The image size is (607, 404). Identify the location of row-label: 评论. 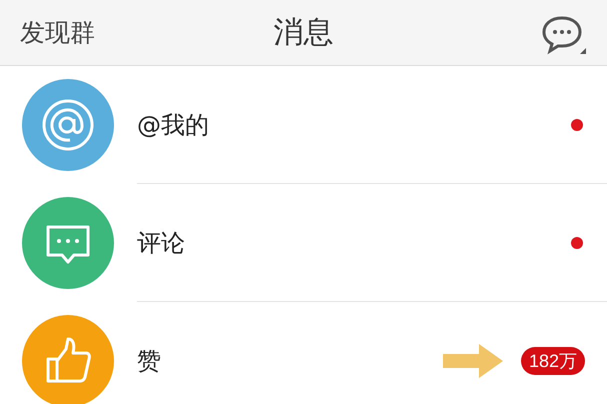
(161, 243).